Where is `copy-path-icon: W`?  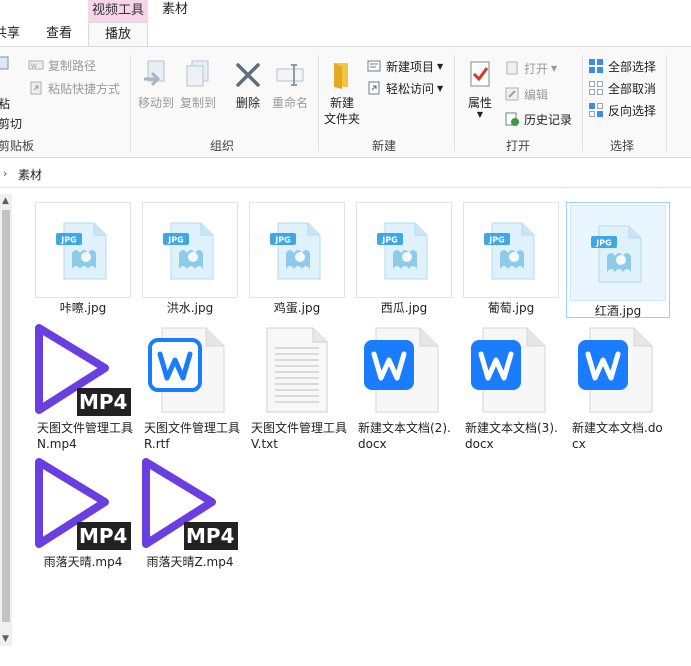 copy-path-icon: W is located at coordinates (36, 65).